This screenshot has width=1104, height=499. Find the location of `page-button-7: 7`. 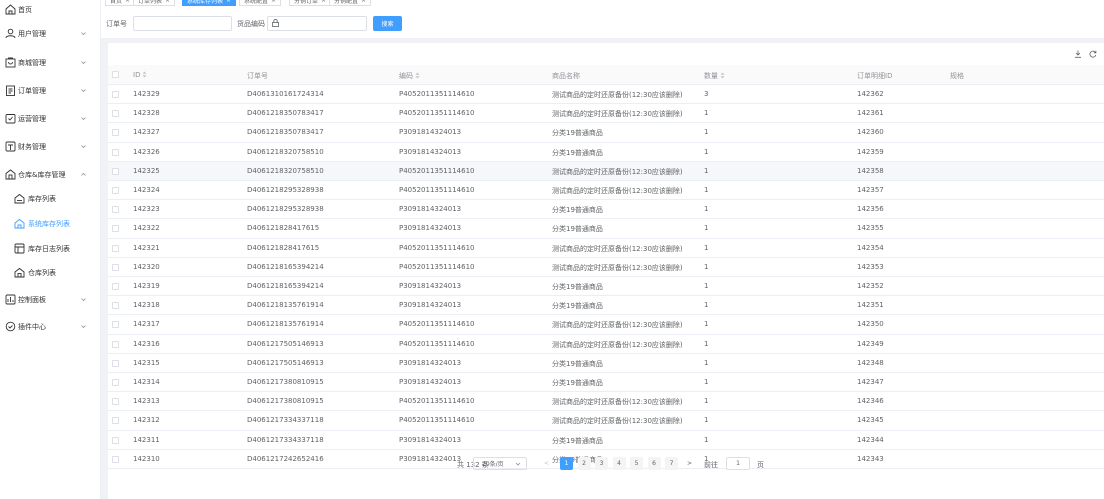

page-button-7: 7 is located at coordinates (671, 463).